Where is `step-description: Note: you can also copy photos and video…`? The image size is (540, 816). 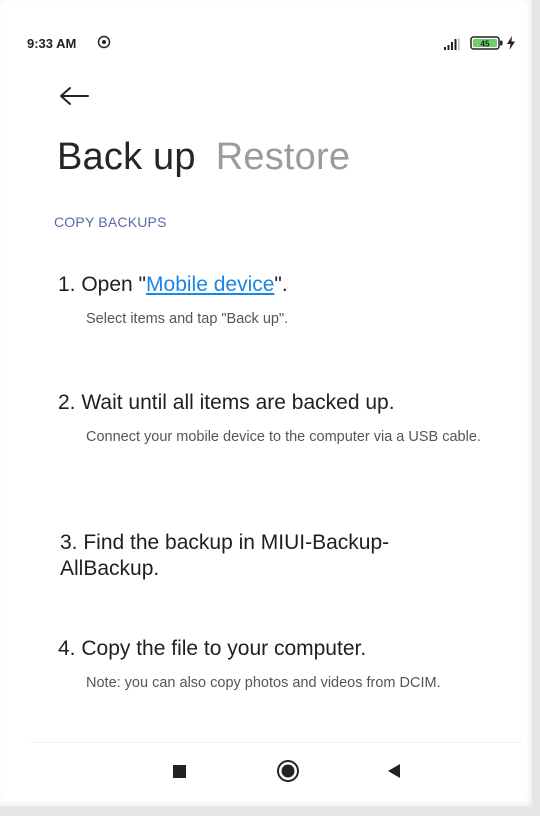
step-description: Note: you can also copy photos and video… is located at coordinates (263, 683).